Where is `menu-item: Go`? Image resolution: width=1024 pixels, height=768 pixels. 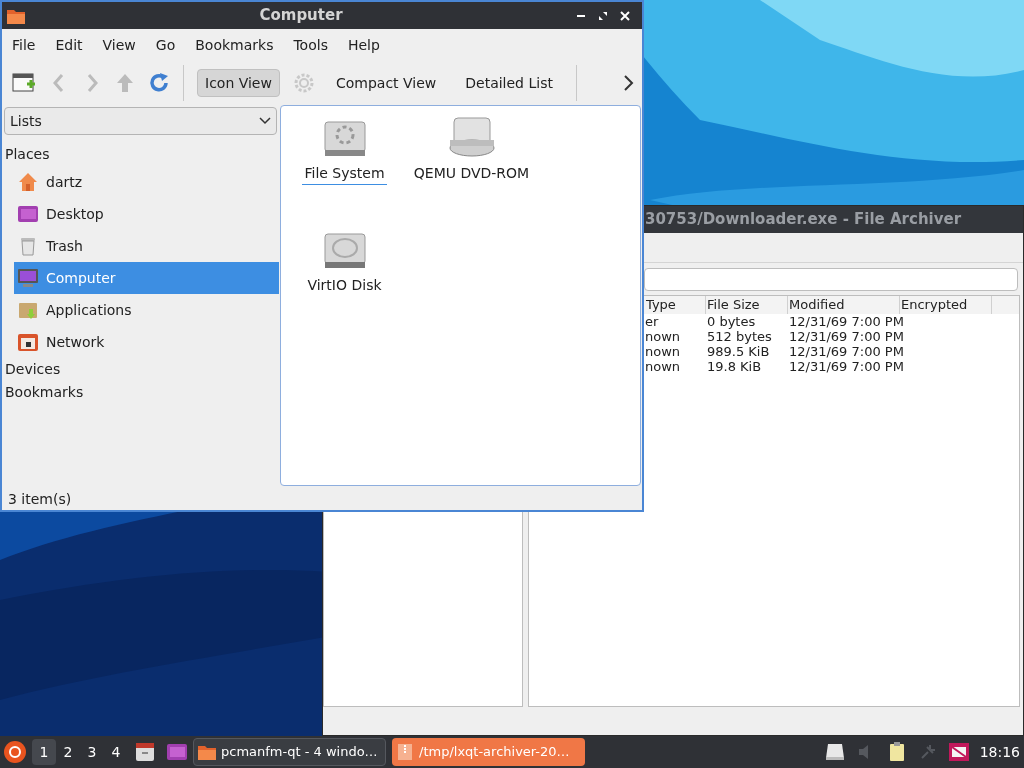
menu-item: Go is located at coordinates (165, 45).